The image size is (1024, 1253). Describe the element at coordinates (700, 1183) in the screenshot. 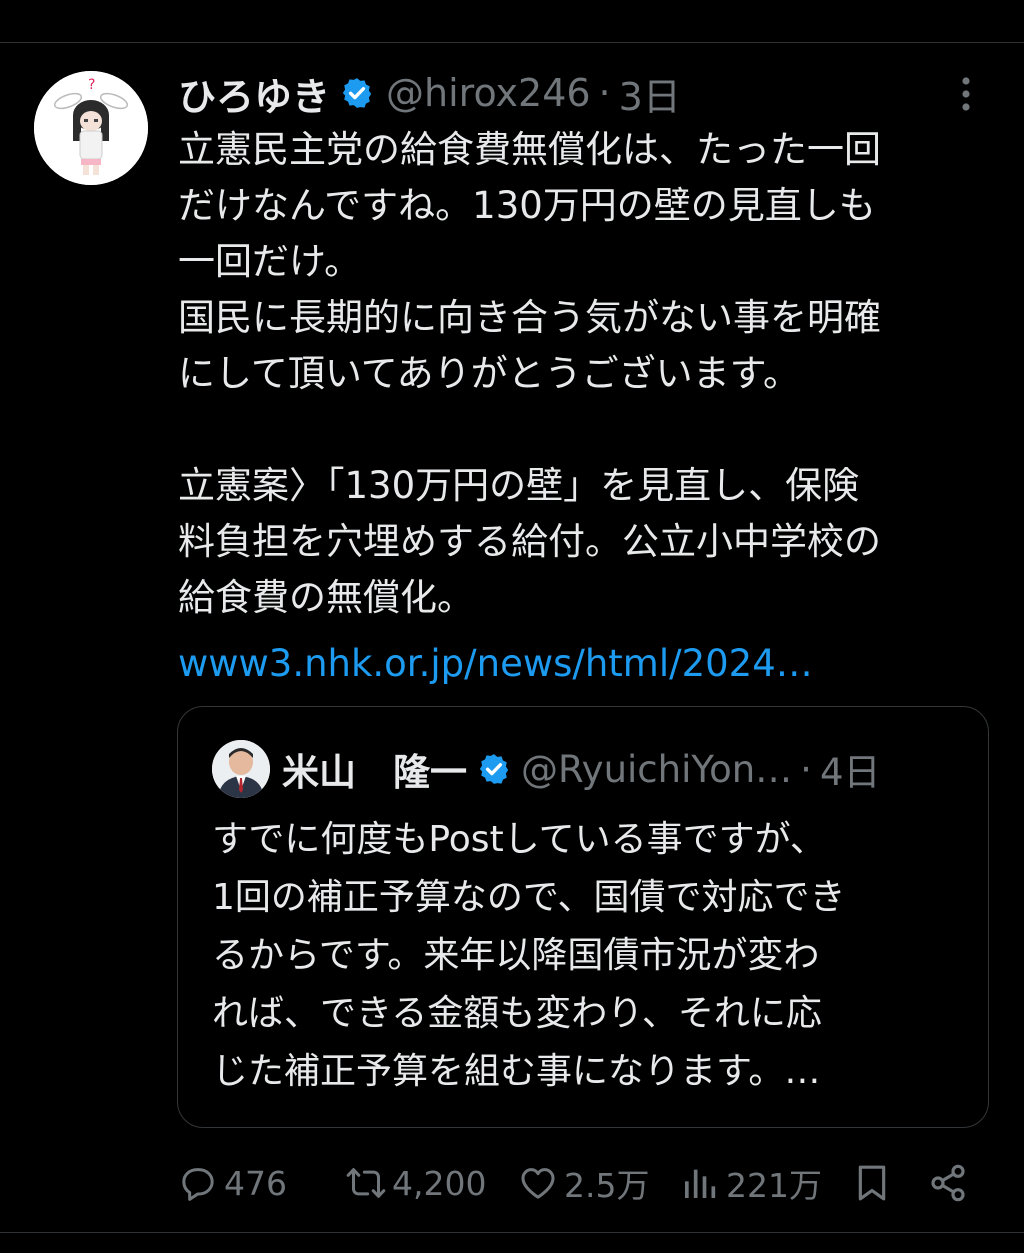

I see `views-chart-icon` at that location.